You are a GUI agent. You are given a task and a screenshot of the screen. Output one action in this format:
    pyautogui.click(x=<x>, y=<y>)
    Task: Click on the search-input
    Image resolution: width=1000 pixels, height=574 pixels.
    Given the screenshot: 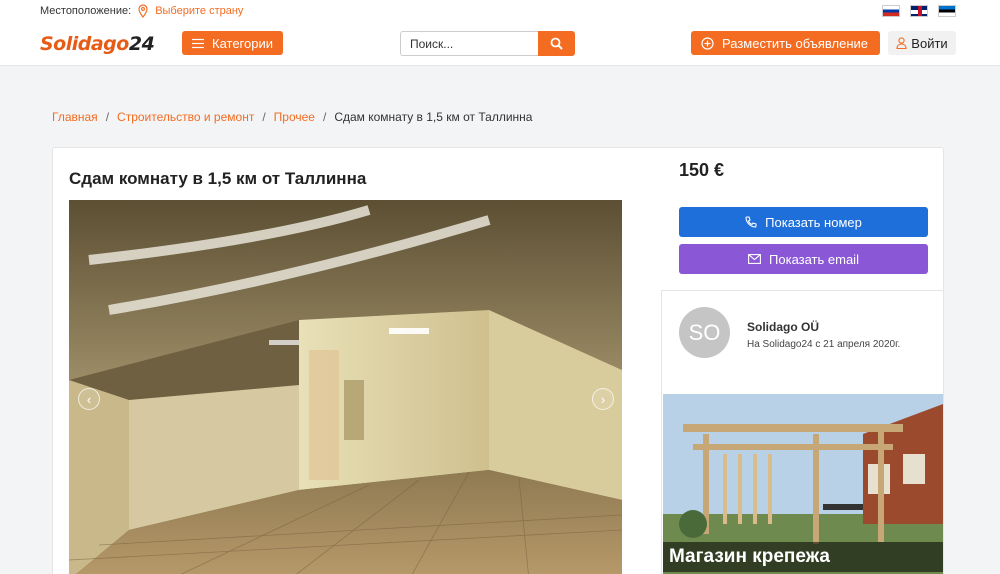 What is the action you would take?
    pyautogui.click(x=469, y=43)
    